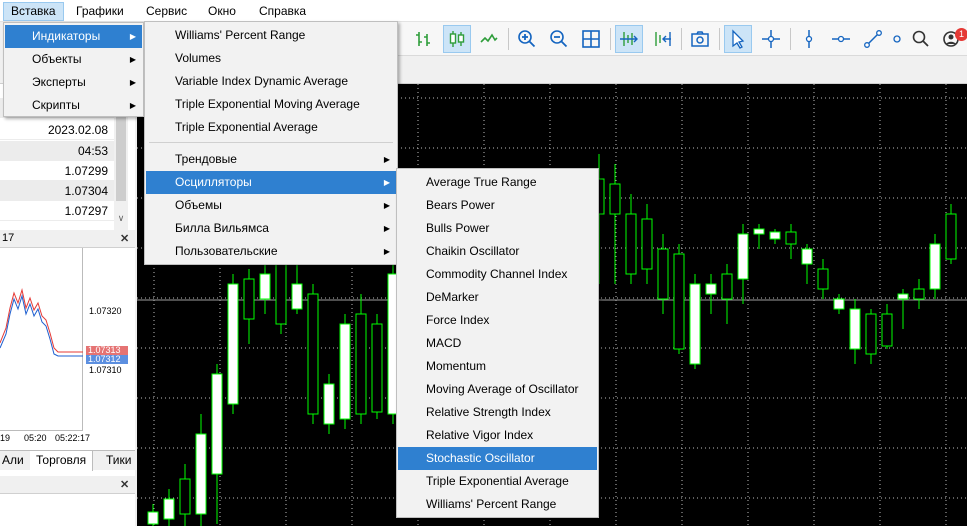  Describe the element at coordinates (424, 39) in the screenshot. I see `bar-chart-icon` at that location.